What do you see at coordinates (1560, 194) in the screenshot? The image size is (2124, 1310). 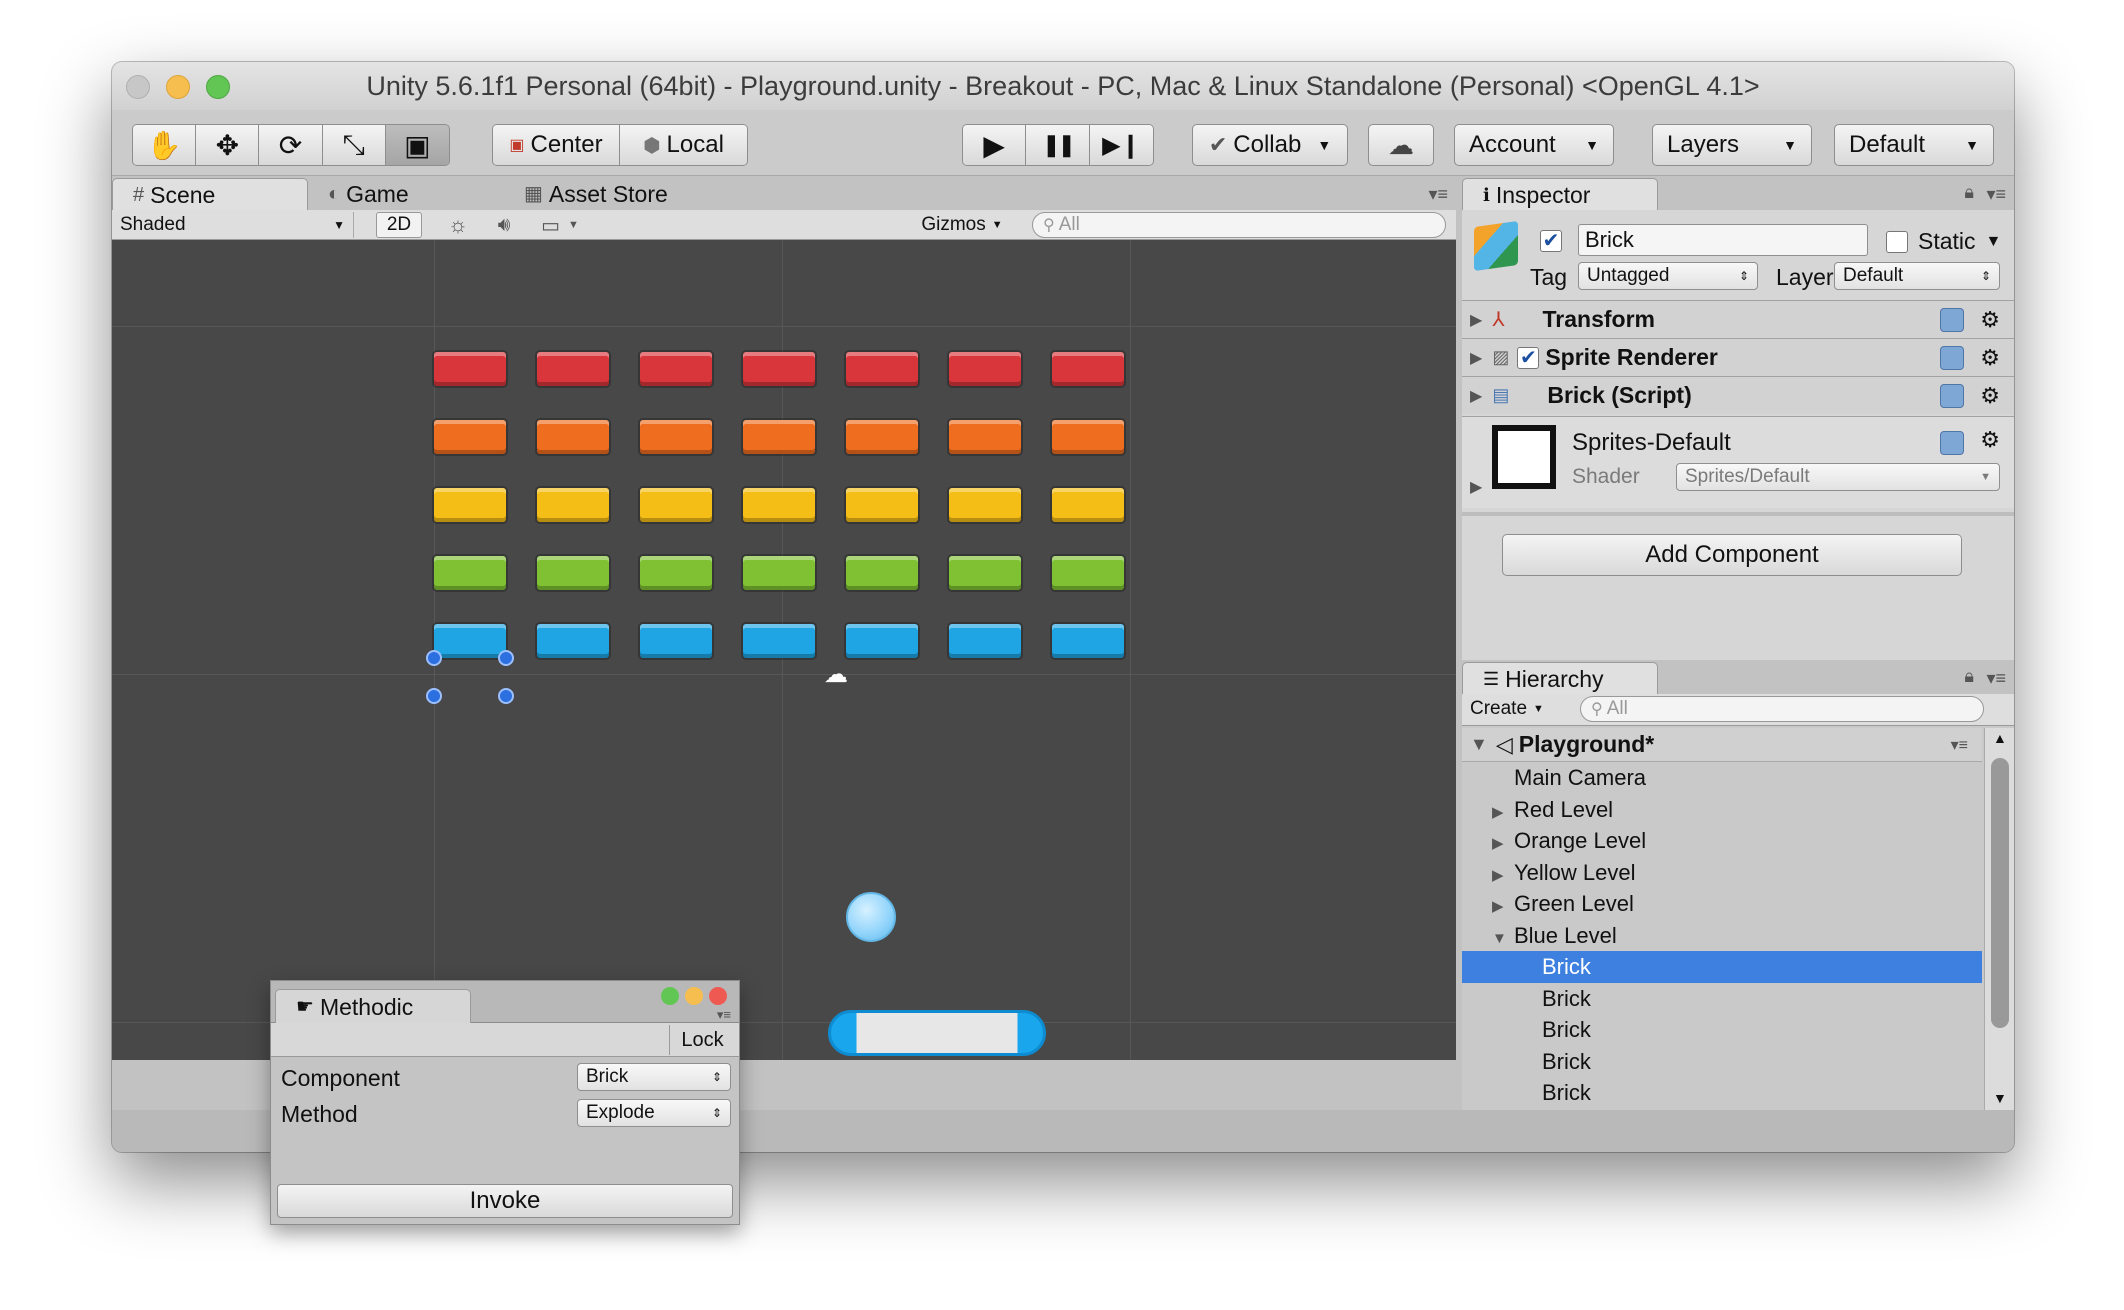 I see `tab-inspector: ℹ Inspector` at bounding box center [1560, 194].